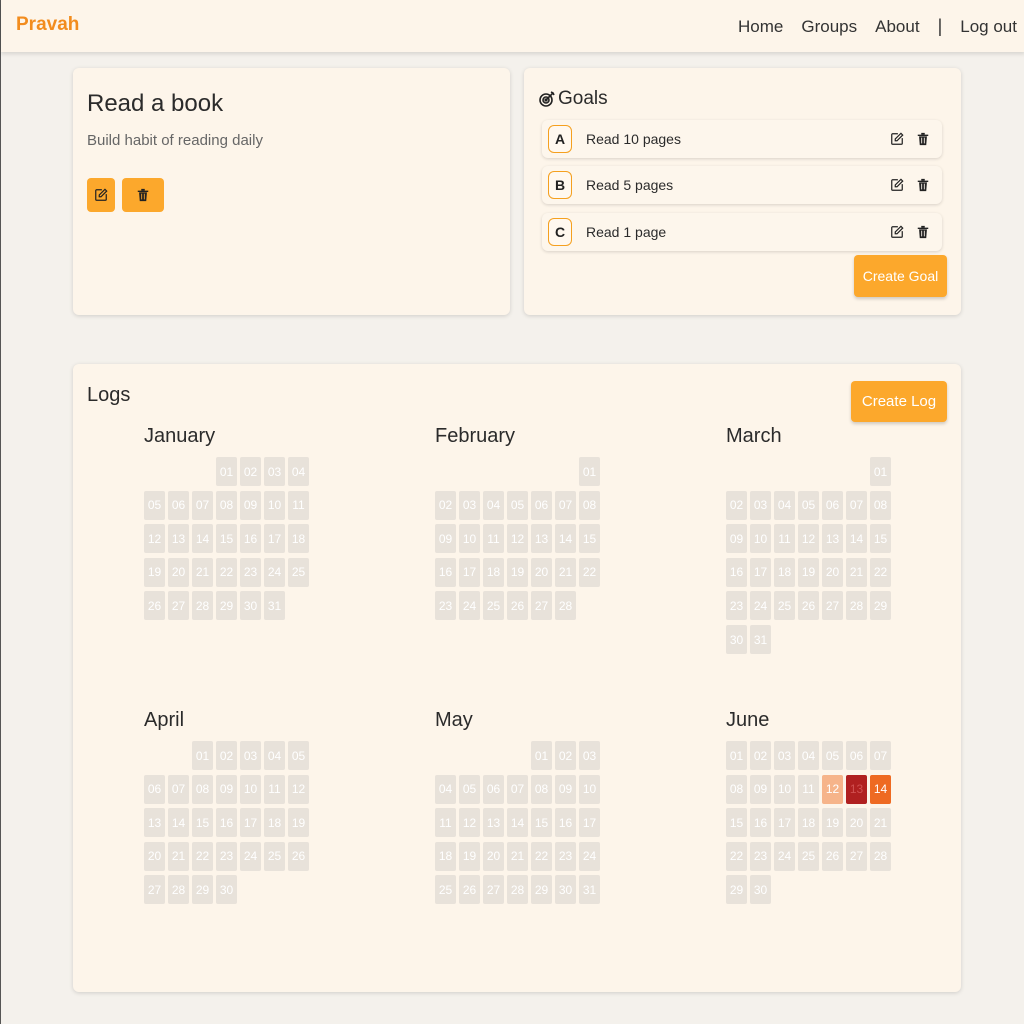  I want to click on calendar-day: 27, so click(832, 606).